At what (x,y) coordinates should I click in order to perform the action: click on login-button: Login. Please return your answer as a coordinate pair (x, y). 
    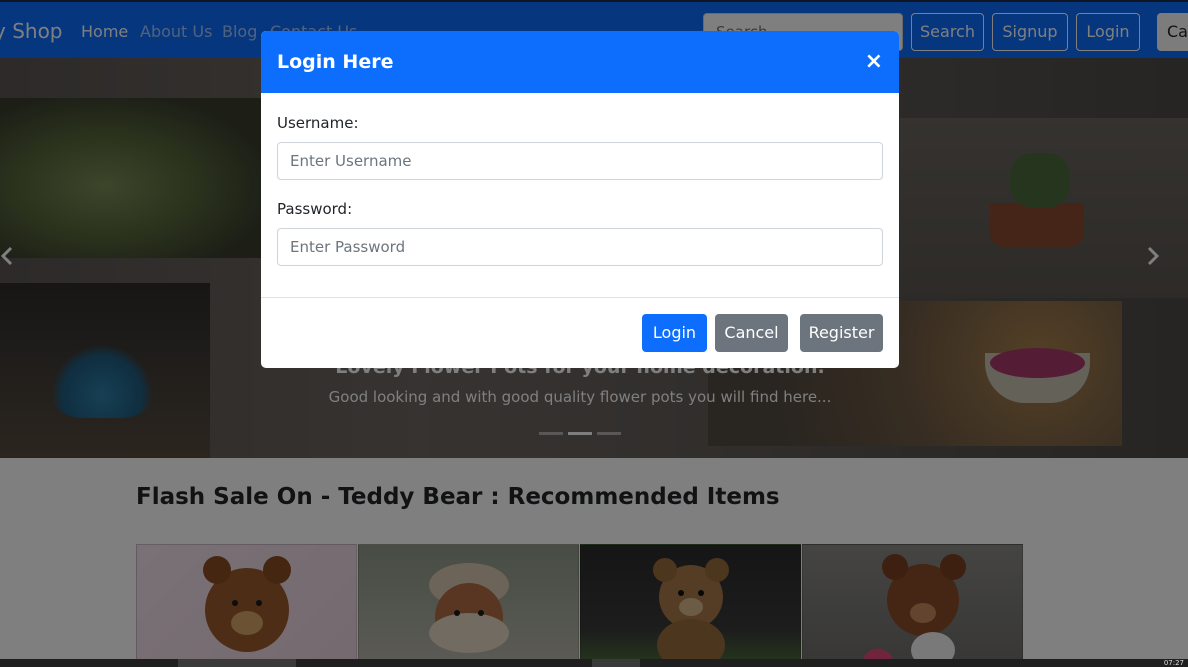
    Looking at the image, I should click on (674, 333).